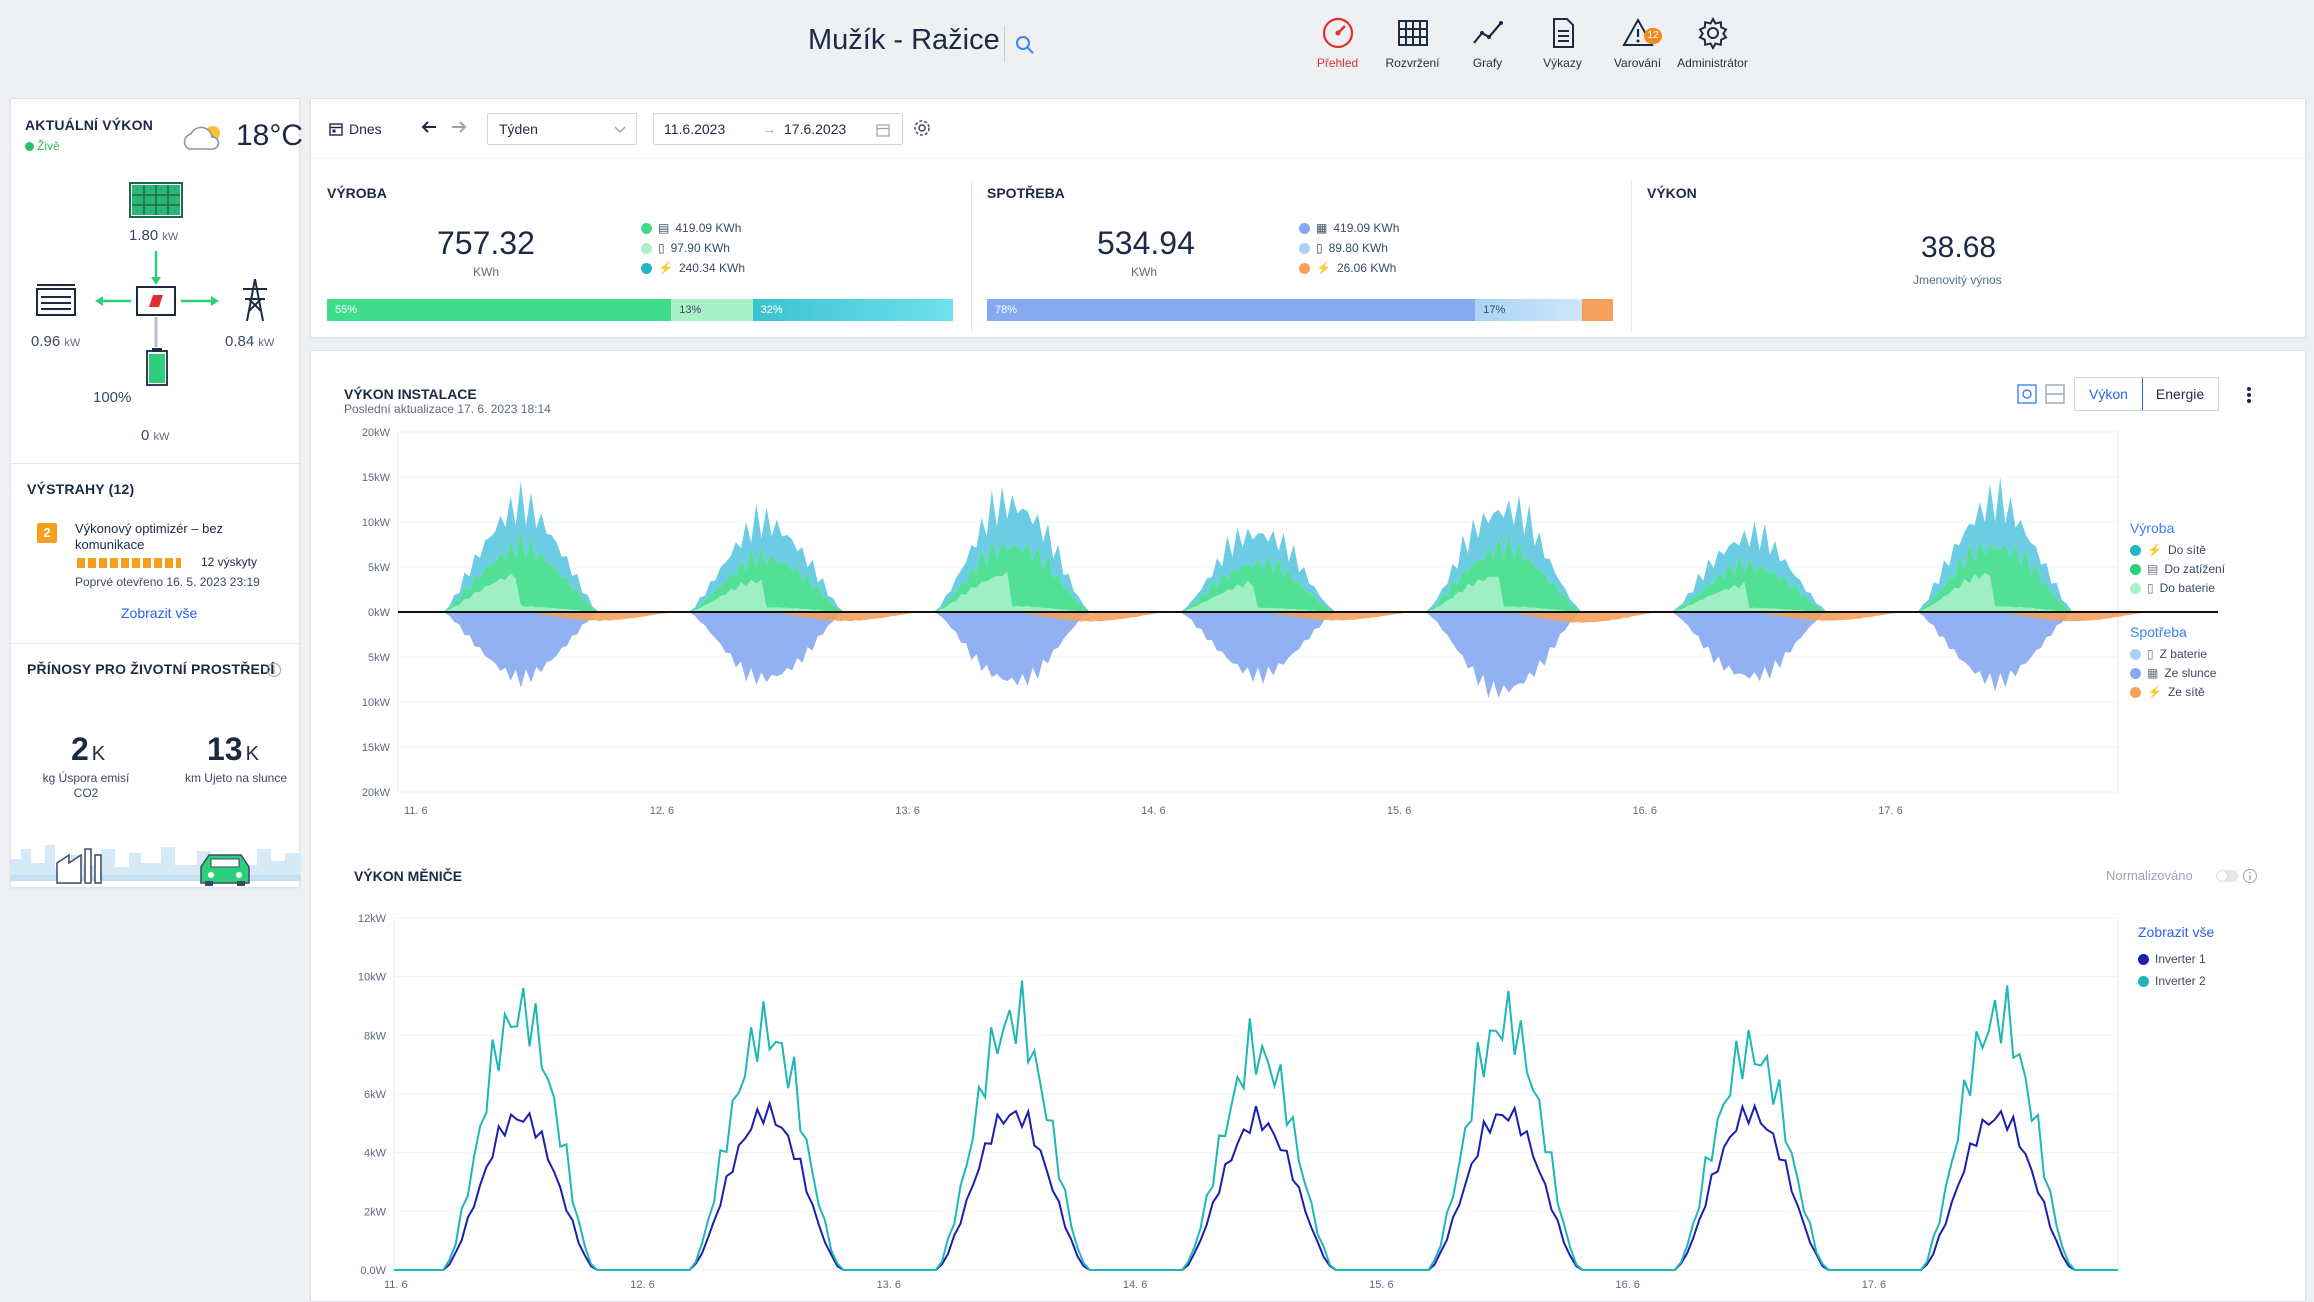  Describe the element at coordinates (88, 749) in the screenshot. I see `co2-value: 2K` at that location.